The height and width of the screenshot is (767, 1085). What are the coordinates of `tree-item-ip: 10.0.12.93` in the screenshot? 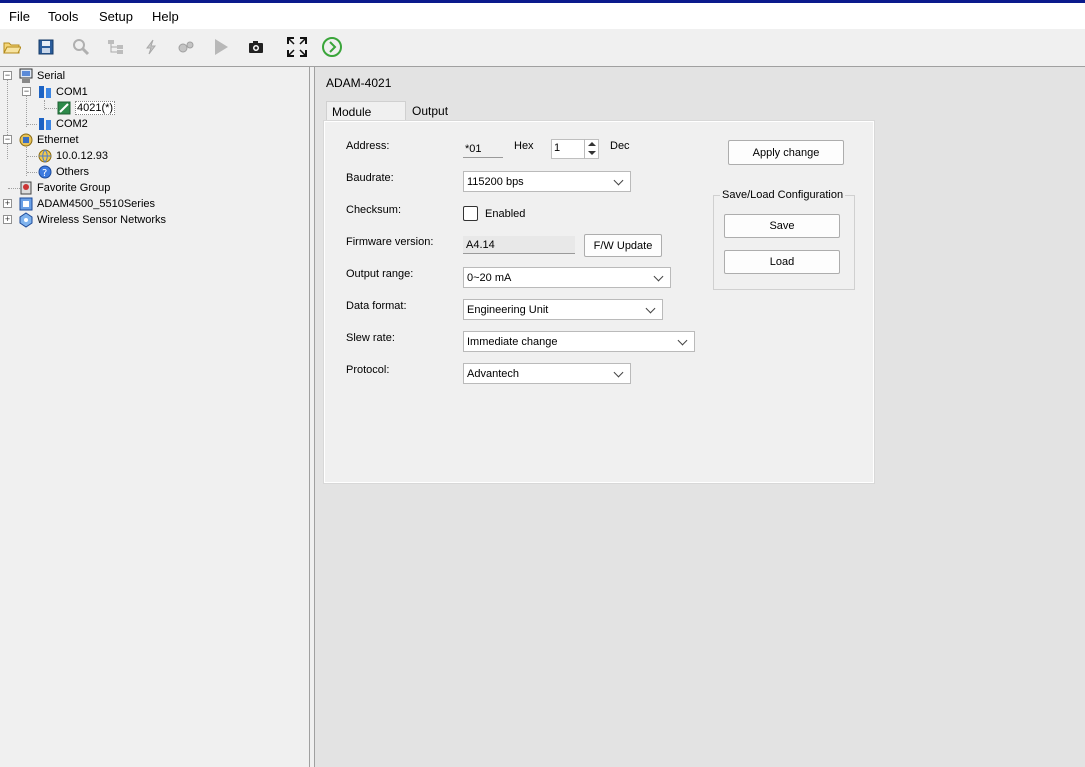 It's located at (72, 156).